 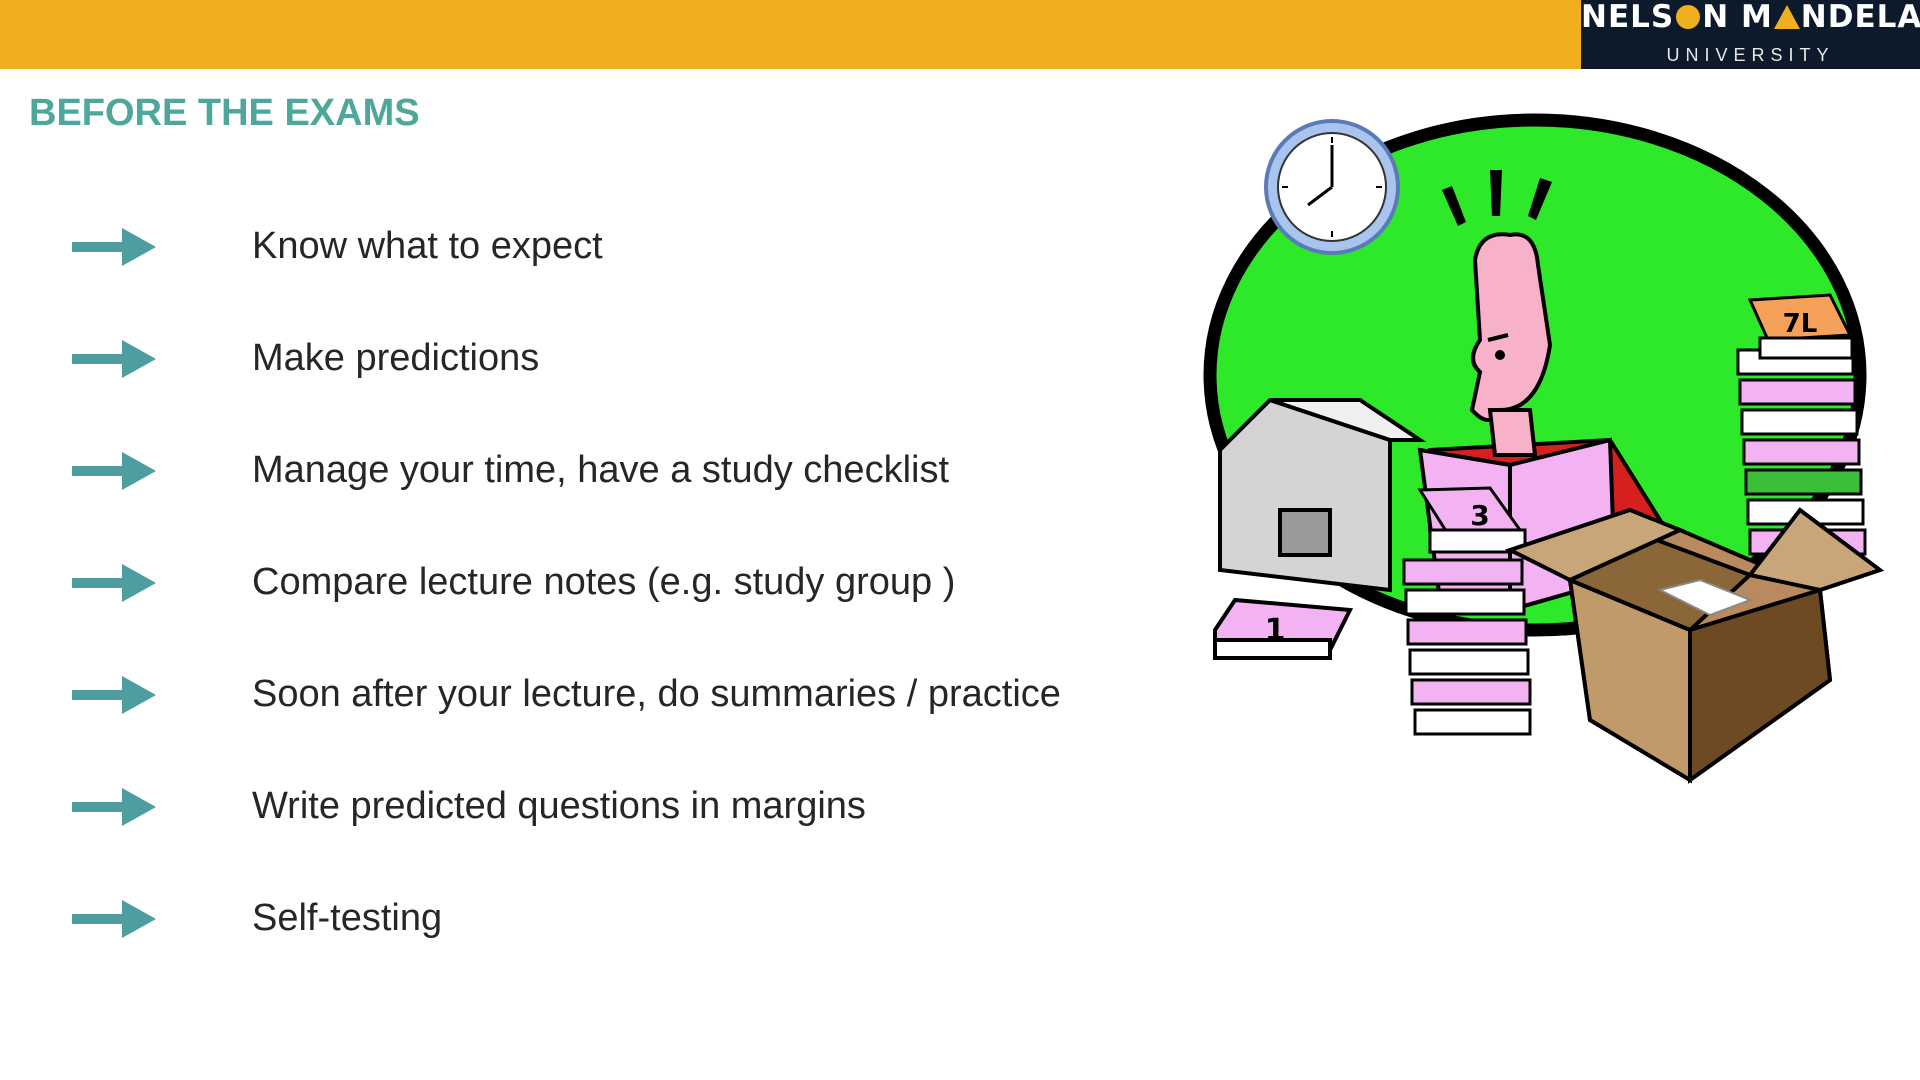 I want to click on bullet-item: Know what to expect, so click(x=566, y=274).